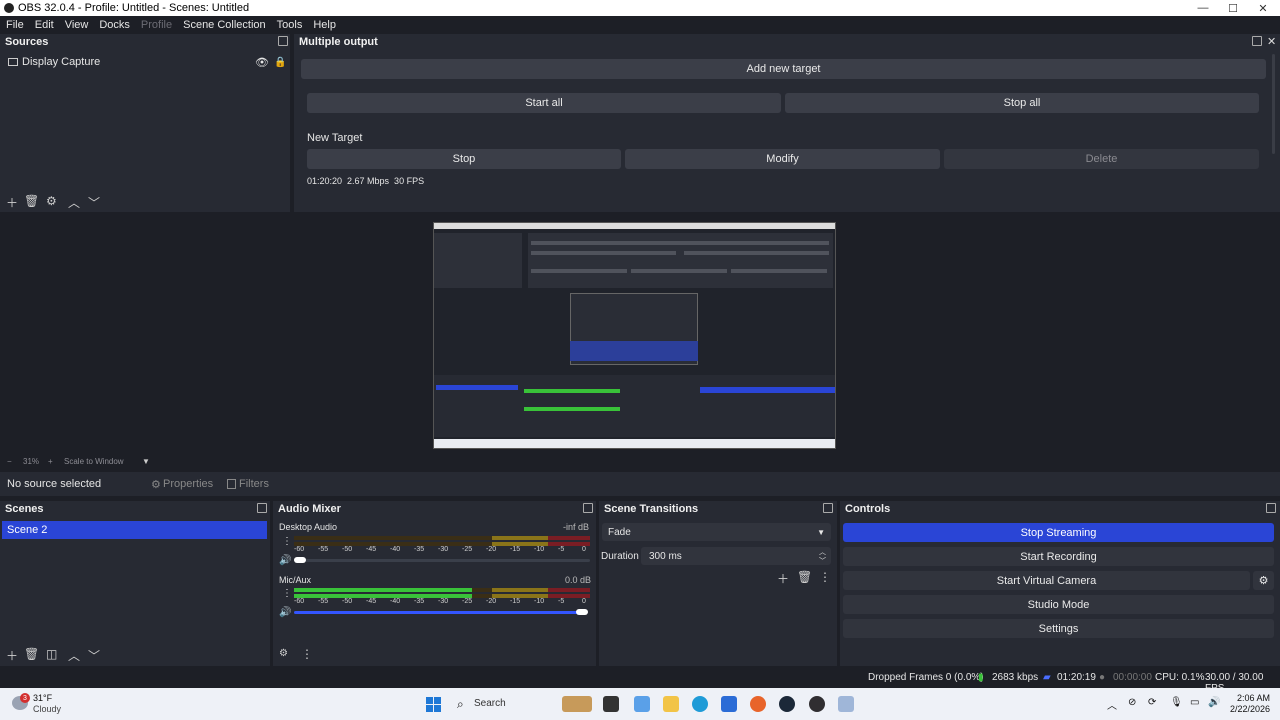 The width and height of the screenshot is (1280, 720). What do you see at coordinates (31, 654) in the screenshot?
I see `remove-scene-icon: 🗑` at bounding box center [31, 654].